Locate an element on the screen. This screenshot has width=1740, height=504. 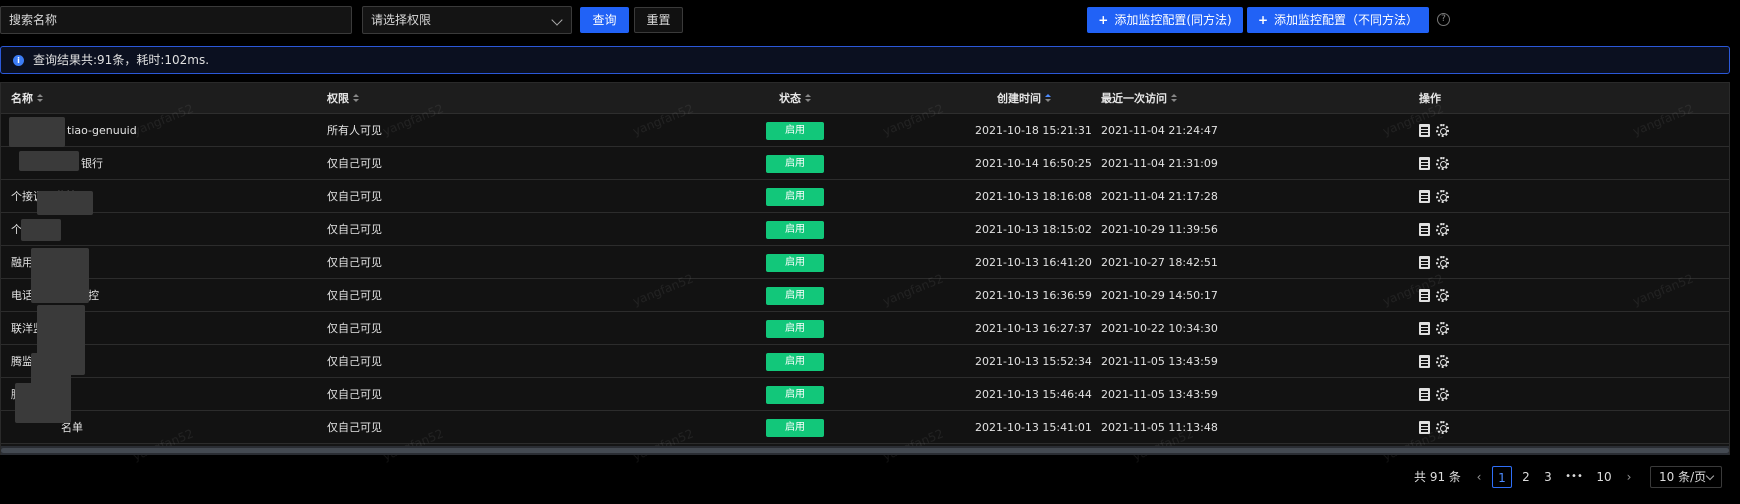
column-created-label: 创建时间 is located at coordinates (1019, 98).